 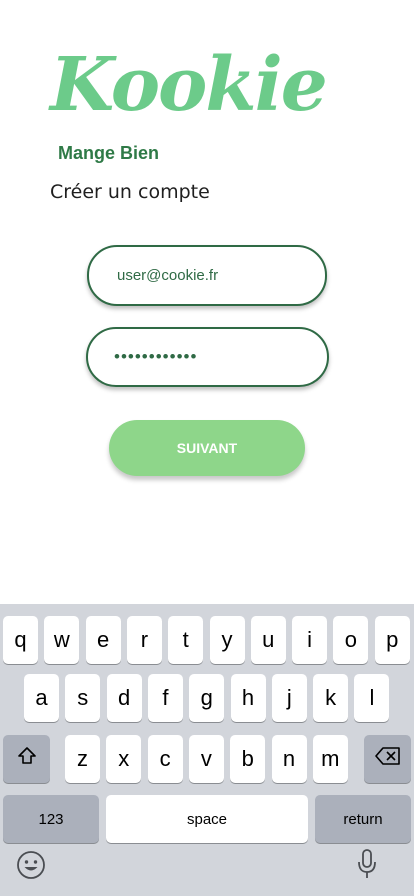 I want to click on key-m: m, so click(x=330, y=759).